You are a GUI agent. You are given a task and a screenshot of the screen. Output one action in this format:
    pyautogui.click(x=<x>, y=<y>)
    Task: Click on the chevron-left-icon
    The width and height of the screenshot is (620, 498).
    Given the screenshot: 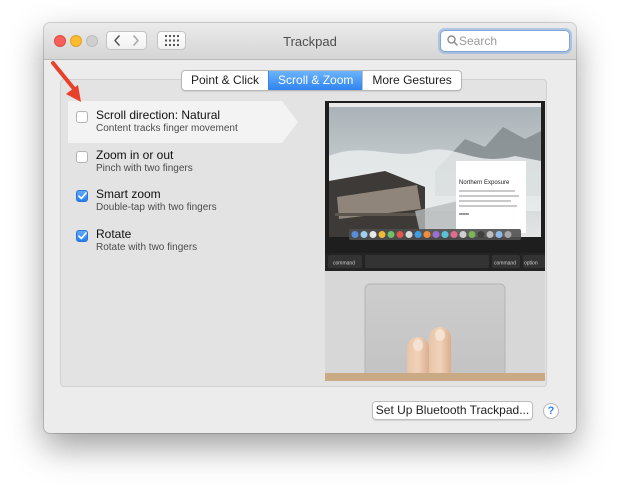 What is the action you would take?
    pyautogui.click(x=116, y=40)
    